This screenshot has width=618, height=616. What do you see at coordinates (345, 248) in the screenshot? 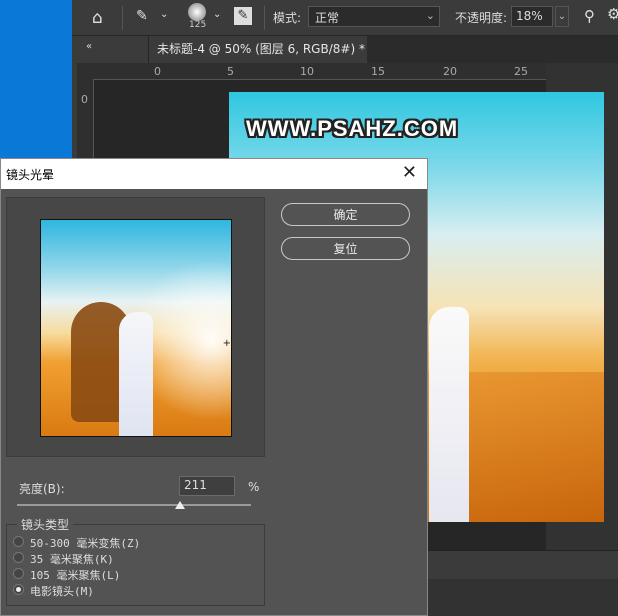
I see `reset-button: 复位` at bounding box center [345, 248].